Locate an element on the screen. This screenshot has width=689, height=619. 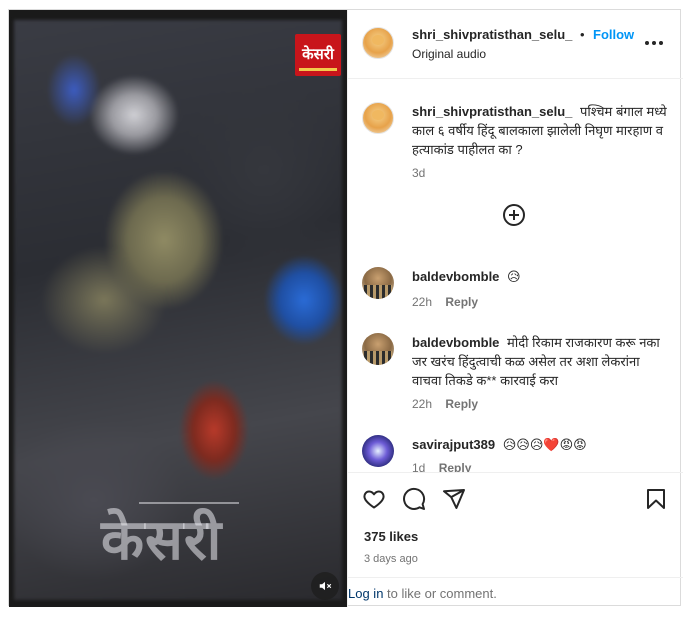
heart-icon is located at coordinates (374, 499).